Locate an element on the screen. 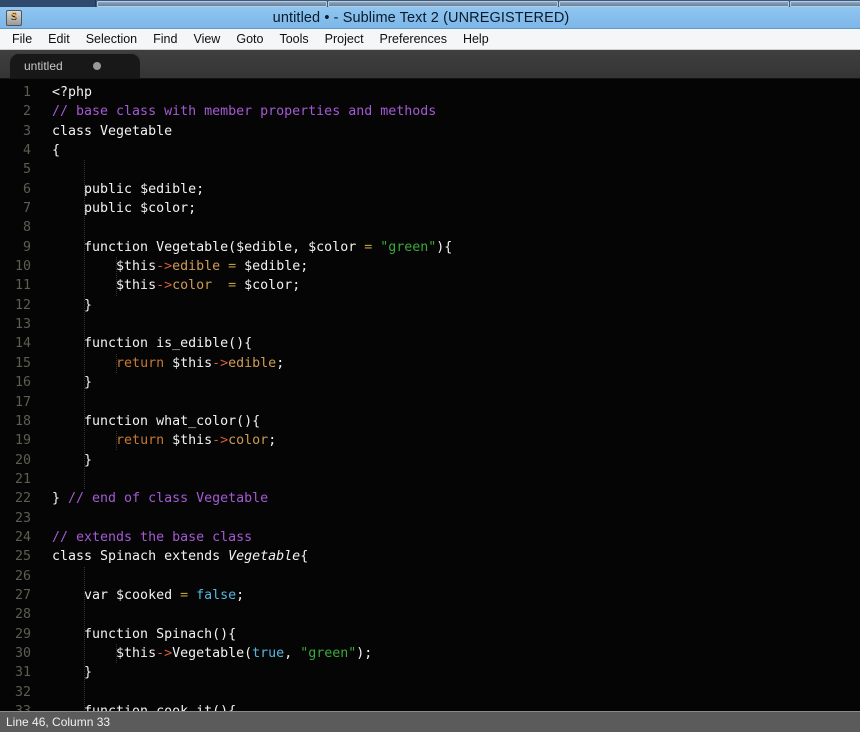 This screenshot has width=860, height=732. code-line: } // end of class Vegetable is located at coordinates (456, 498).